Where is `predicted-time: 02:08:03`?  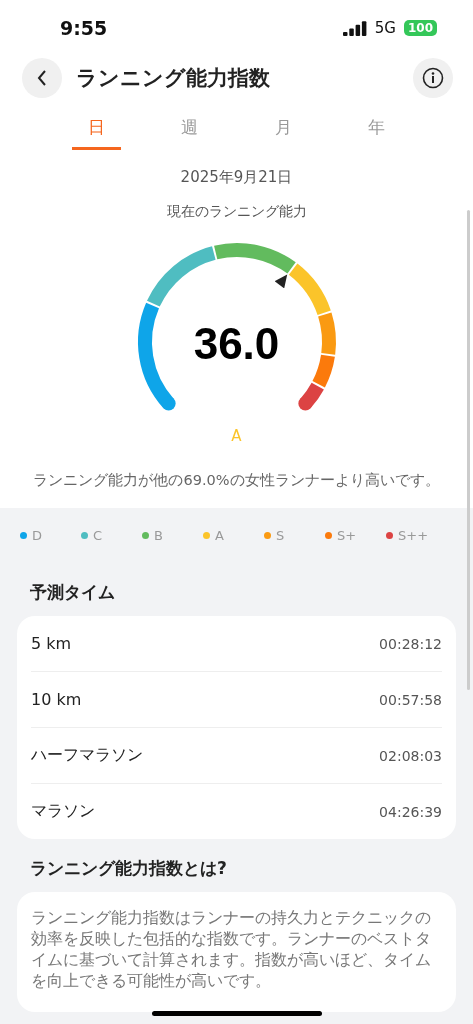 predicted-time: 02:08:03 is located at coordinates (410, 755).